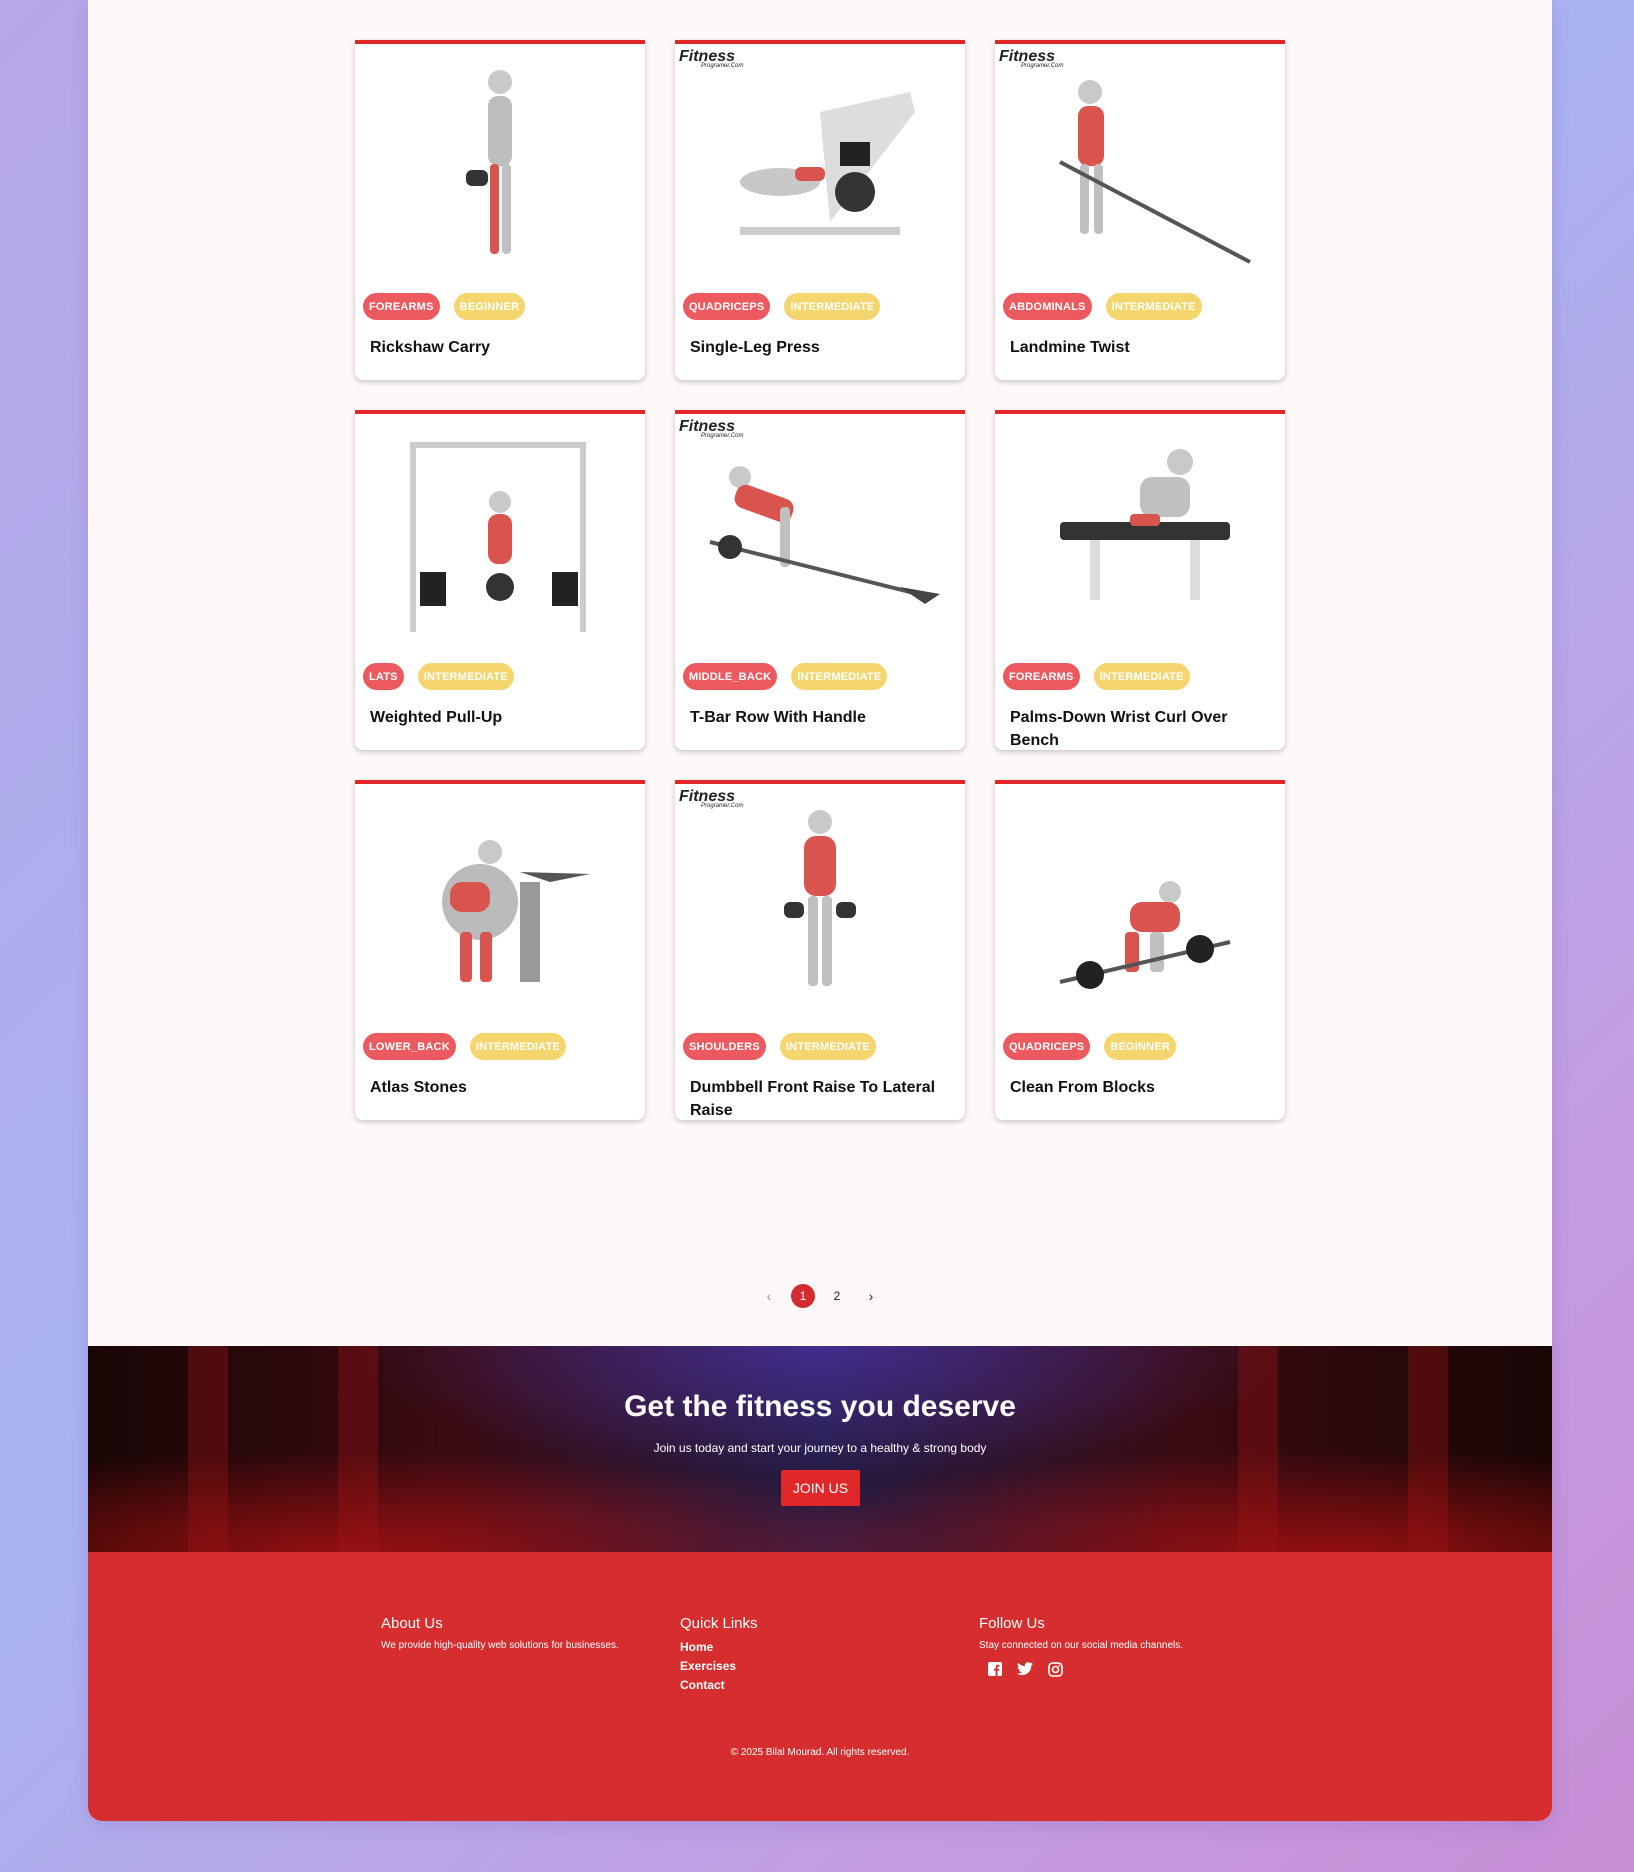 The width and height of the screenshot is (1634, 1872). I want to click on tag-list: LOWER_BACK INTERMEDIATE, so click(464, 1046).